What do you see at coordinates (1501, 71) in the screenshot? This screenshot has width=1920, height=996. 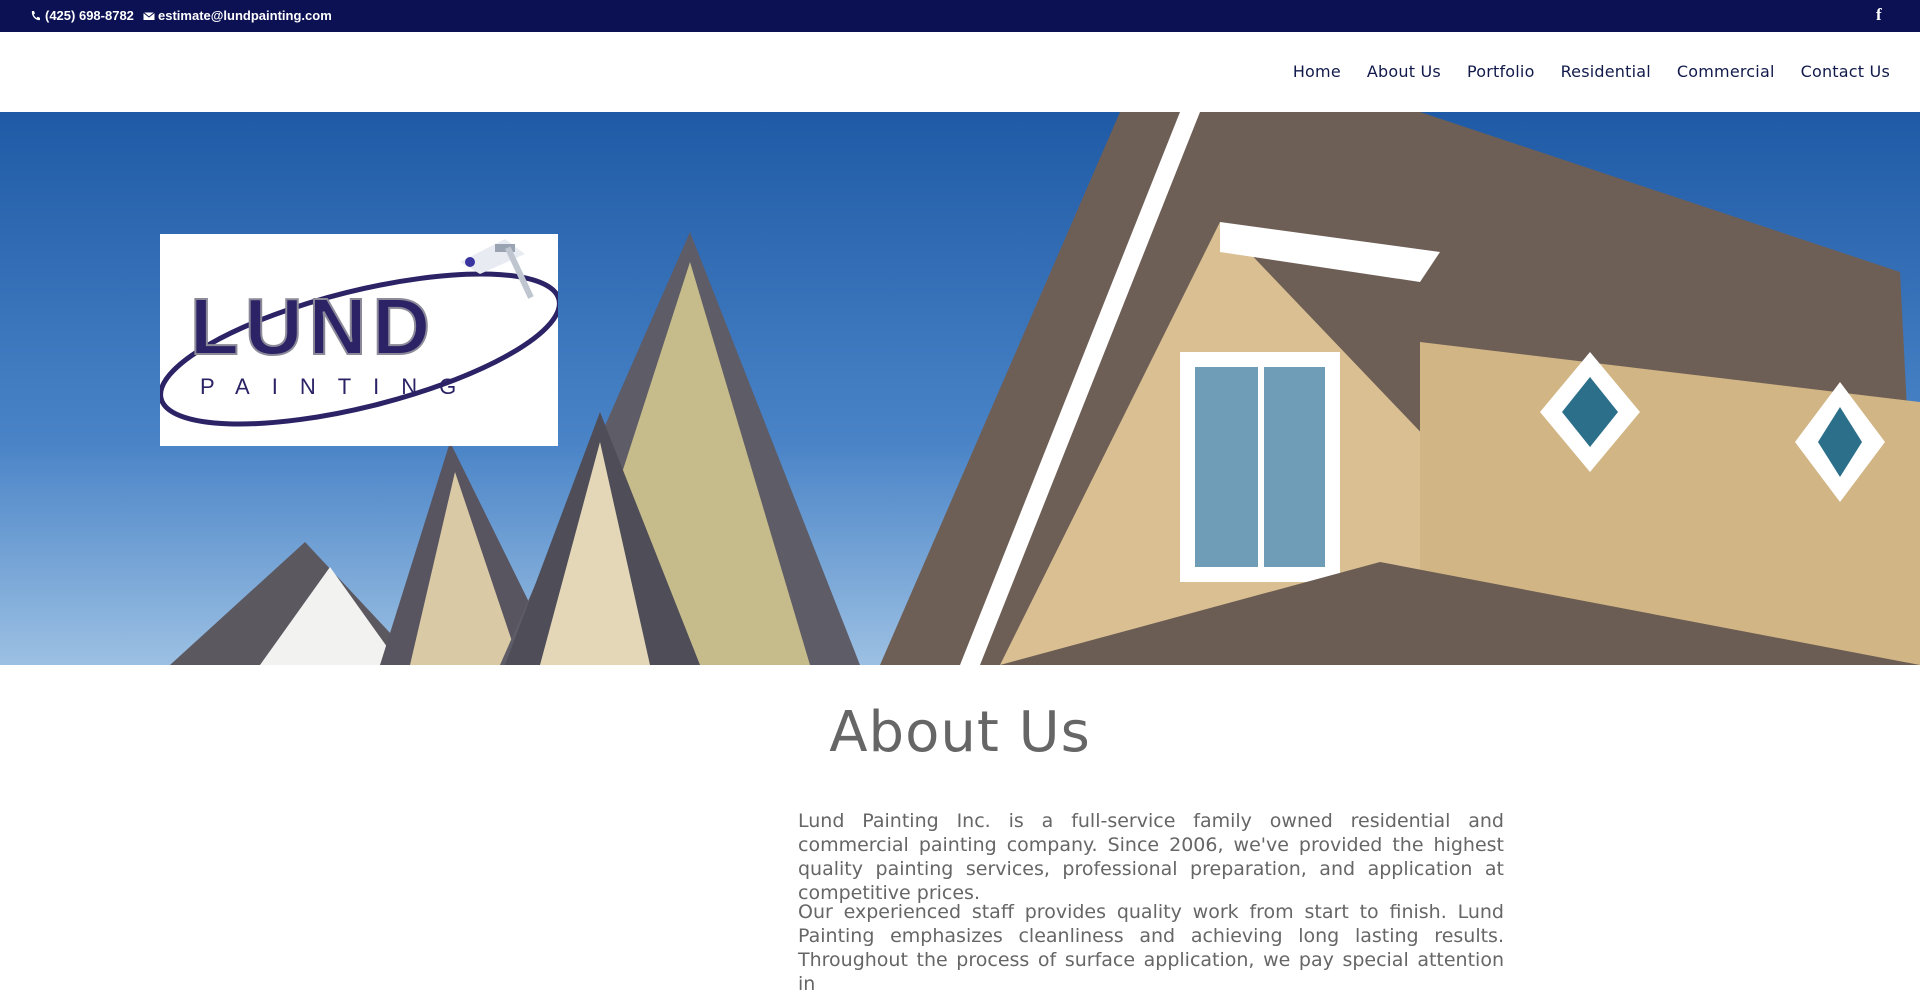 I see `nav-portfolio: Portfolio` at bounding box center [1501, 71].